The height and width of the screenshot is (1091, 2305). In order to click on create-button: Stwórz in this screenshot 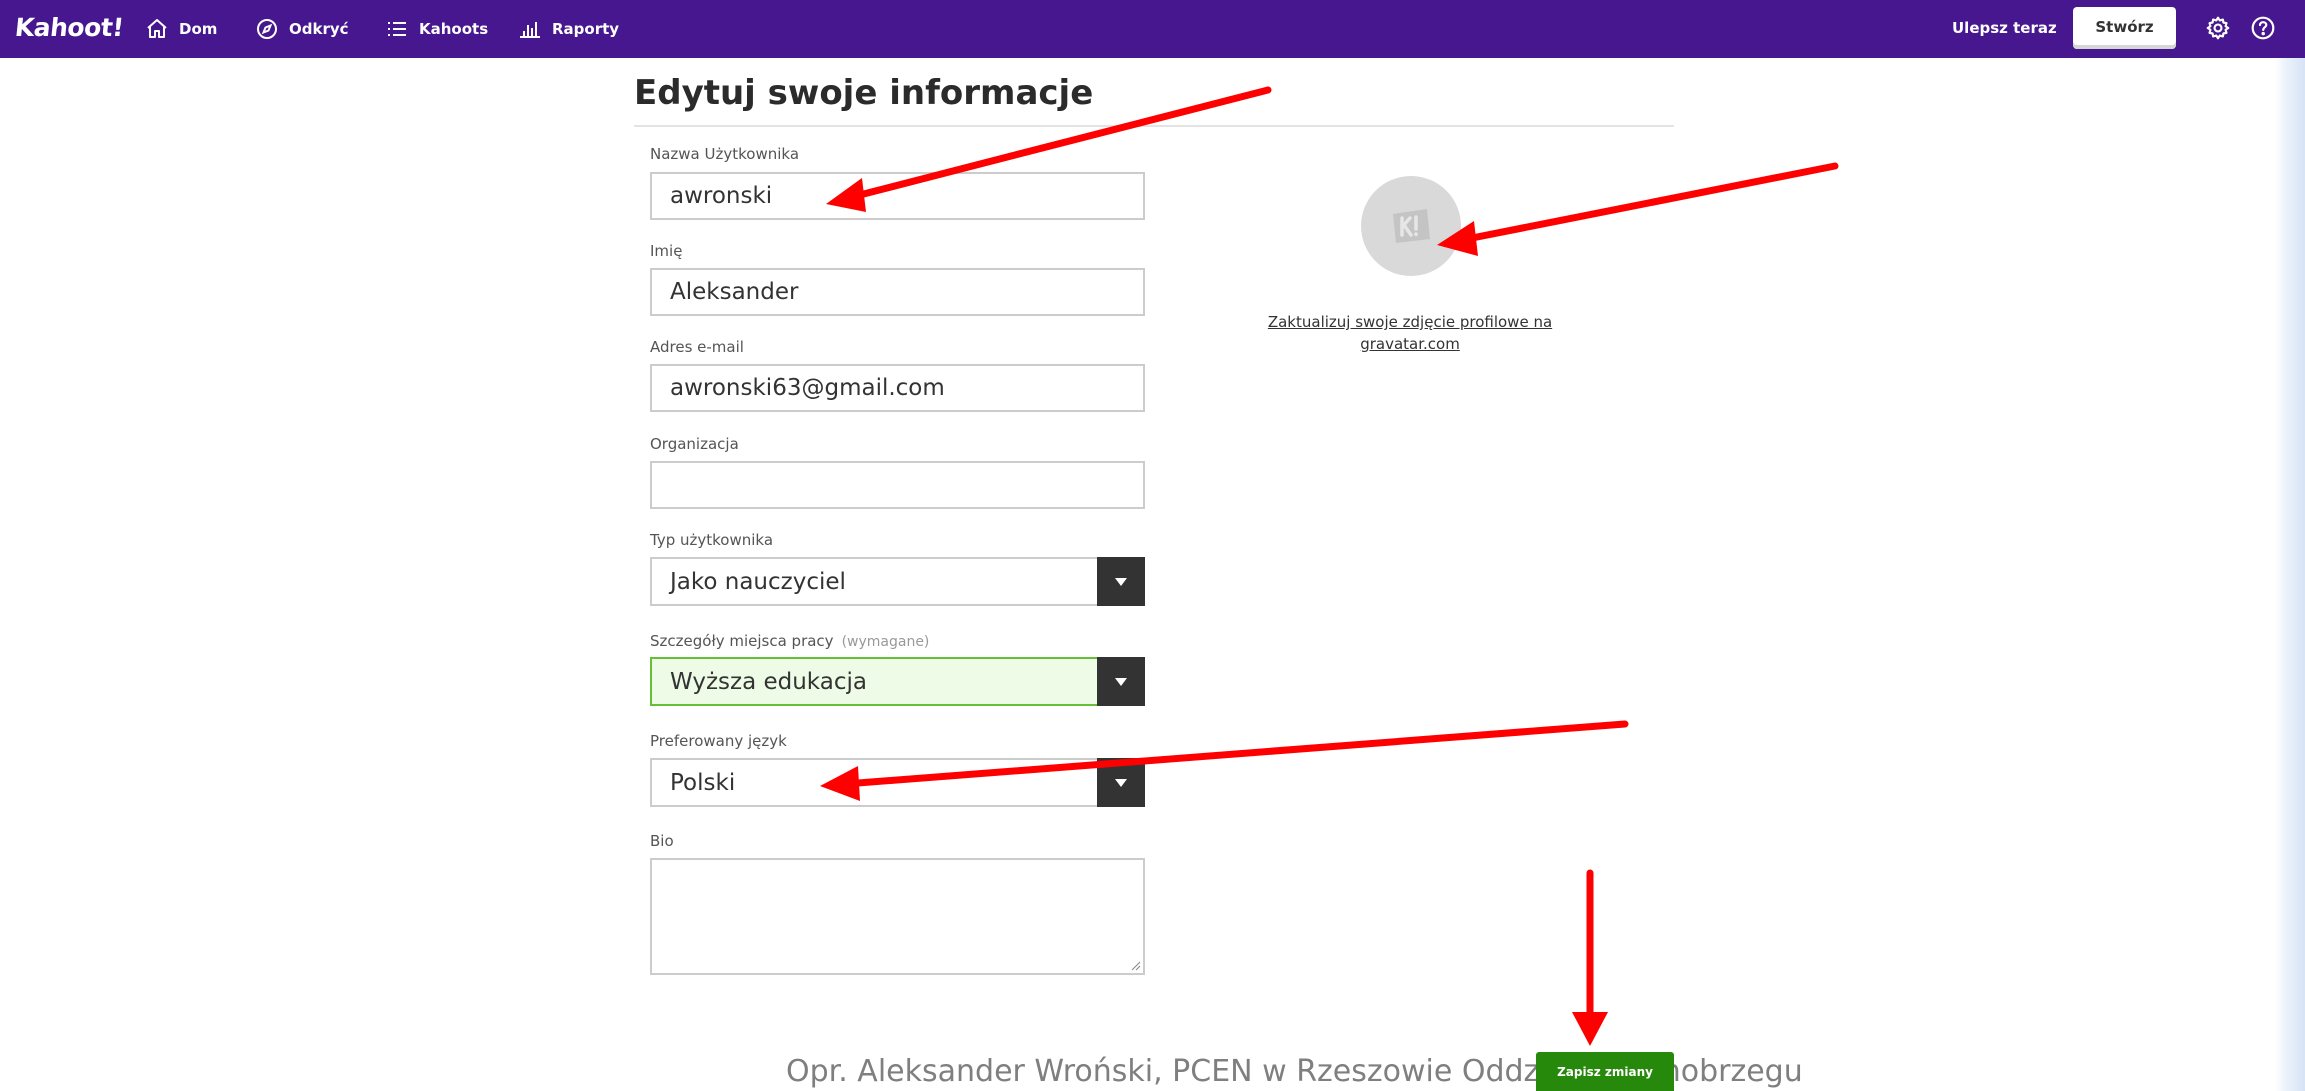, I will do `click(2124, 28)`.